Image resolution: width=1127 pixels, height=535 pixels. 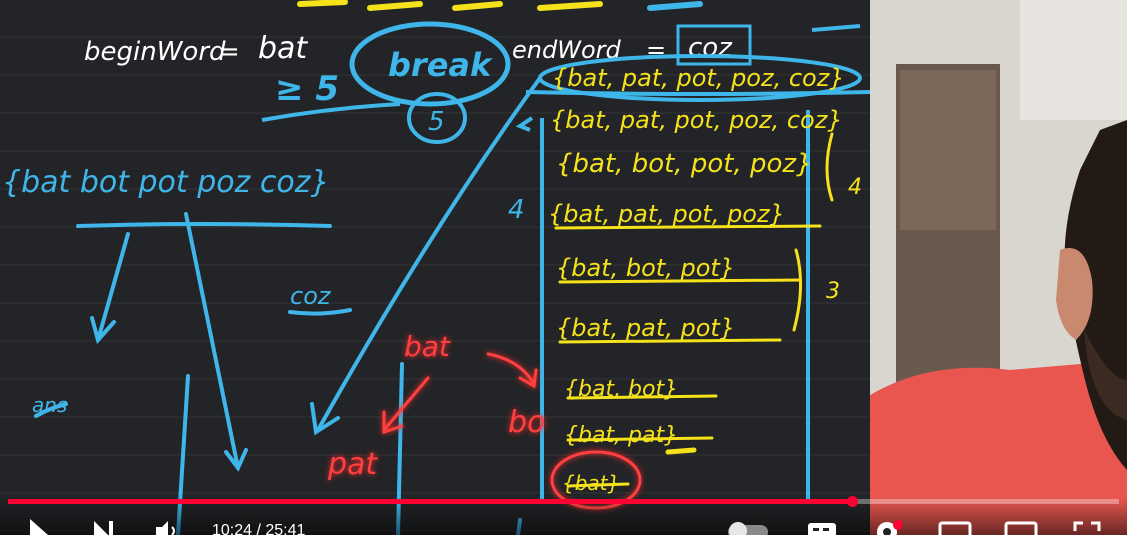 What do you see at coordinates (352, 464) in the screenshot?
I see `red-pat: pat` at bounding box center [352, 464].